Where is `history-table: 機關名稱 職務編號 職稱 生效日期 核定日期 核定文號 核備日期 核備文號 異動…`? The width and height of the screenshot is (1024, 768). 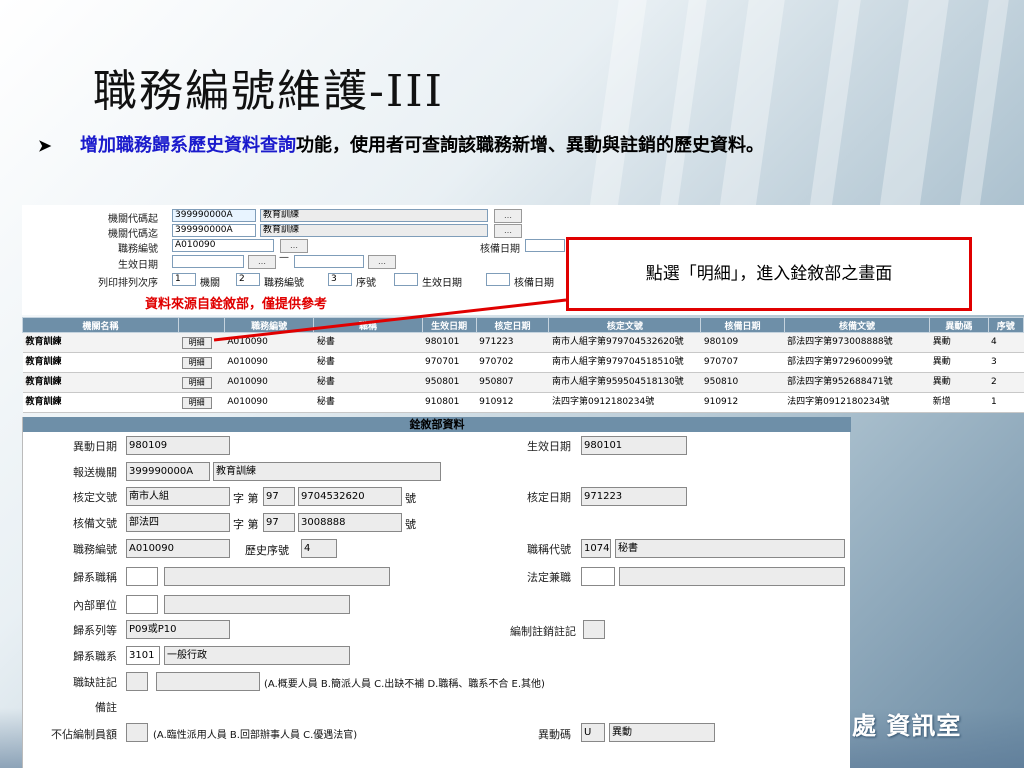
history-table: 機關名稱 職務編號 職稱 生效日期 核定日期 核定文號 核備日期 核備文號 異動… is located at coordinates (522, 365).